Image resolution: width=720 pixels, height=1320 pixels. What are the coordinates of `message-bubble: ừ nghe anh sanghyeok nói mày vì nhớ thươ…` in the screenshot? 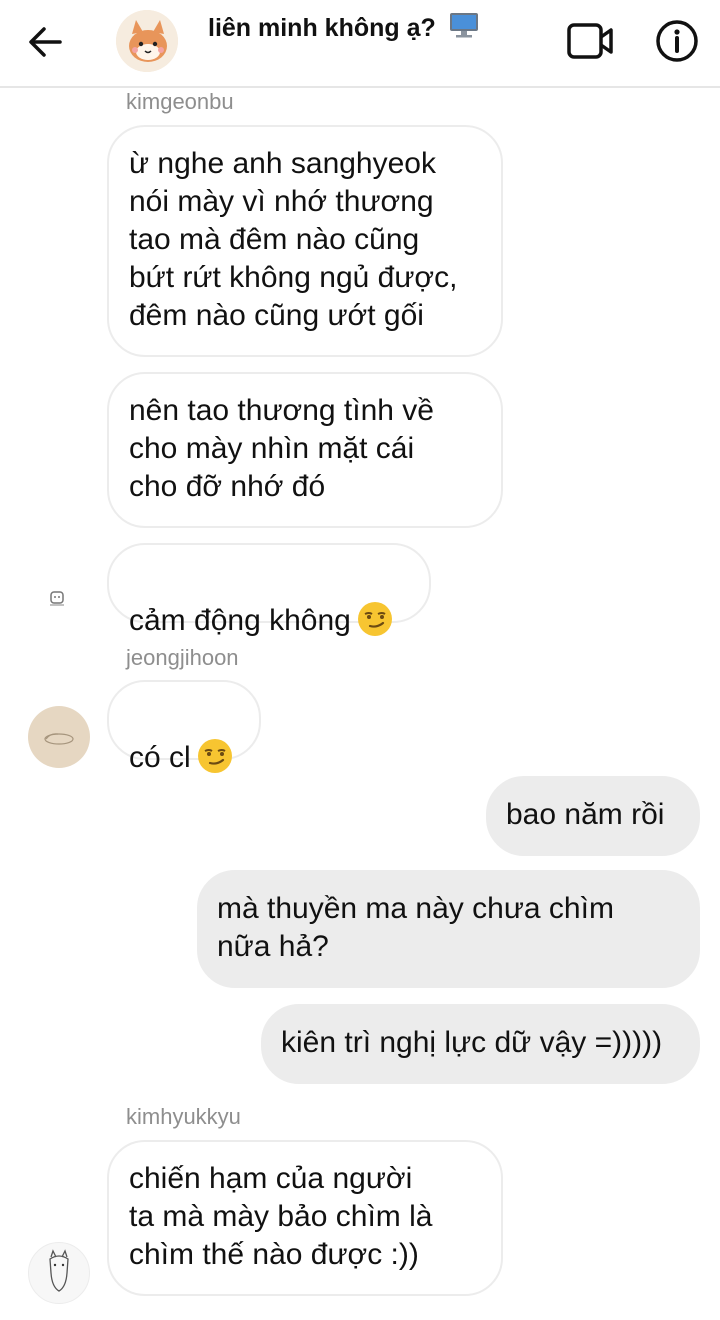 It's located at (305, 241).